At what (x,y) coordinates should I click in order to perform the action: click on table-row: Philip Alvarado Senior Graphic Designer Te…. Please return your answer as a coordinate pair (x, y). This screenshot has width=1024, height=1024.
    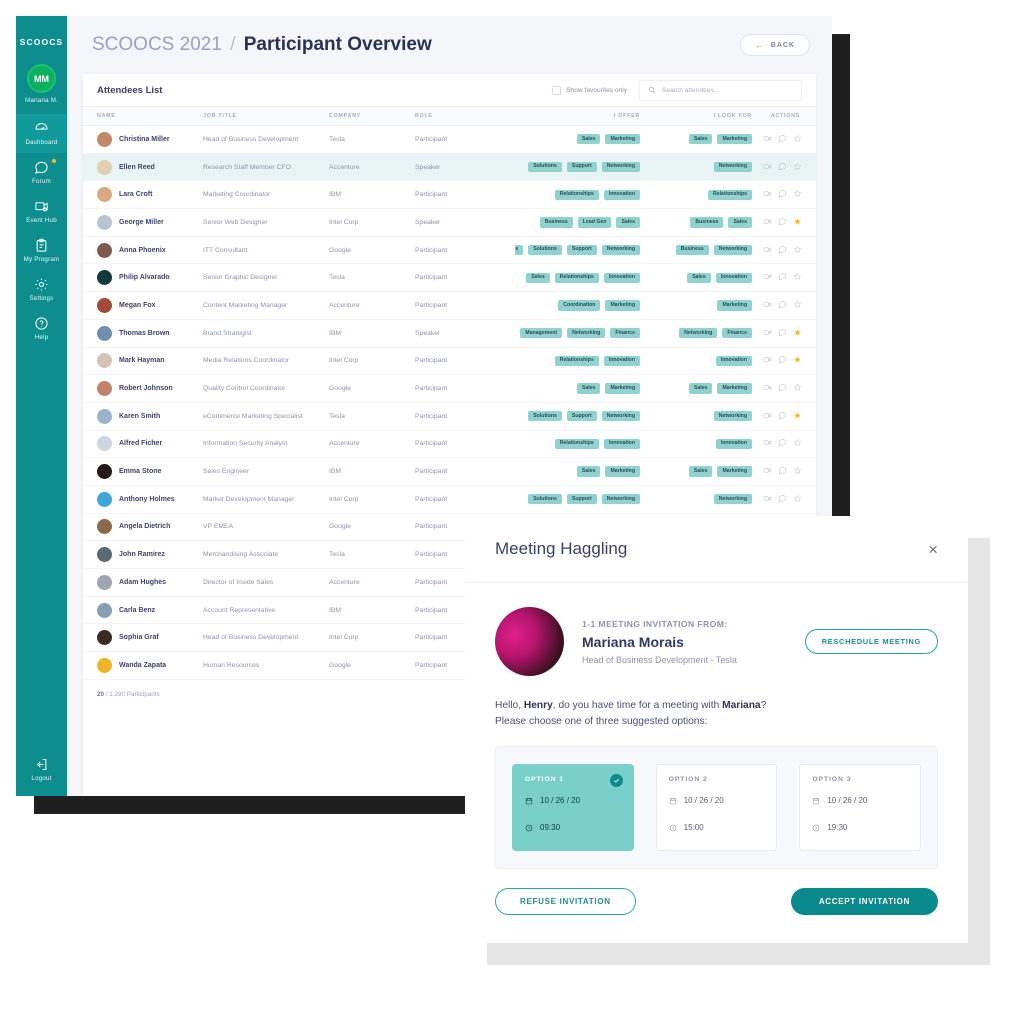
    Looking at the image, I should click on (449, 278).